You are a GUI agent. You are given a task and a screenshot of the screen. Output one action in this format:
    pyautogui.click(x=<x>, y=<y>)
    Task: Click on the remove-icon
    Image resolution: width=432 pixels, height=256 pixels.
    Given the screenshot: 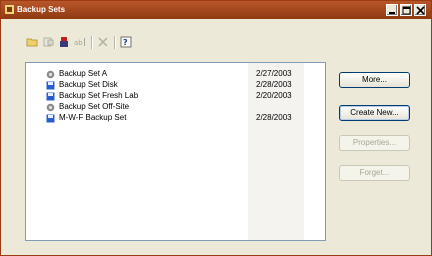 What is the action you would take?
    pyautogui.click(x=103, y=42)
    